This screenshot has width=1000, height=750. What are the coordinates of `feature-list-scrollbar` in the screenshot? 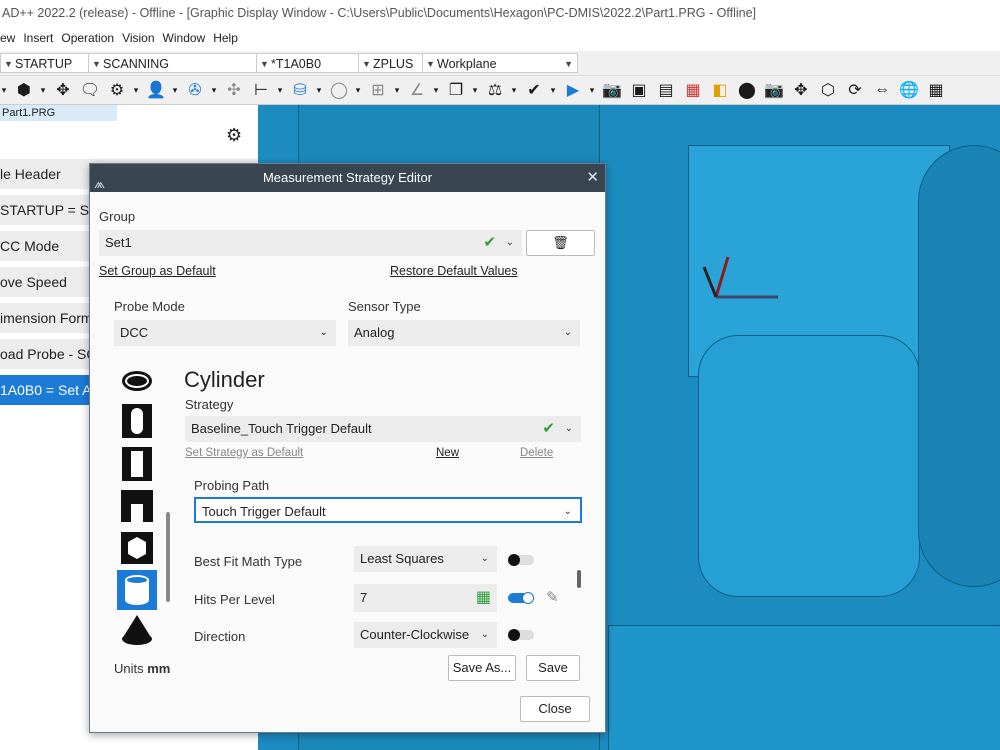 It's located at (168, 557).